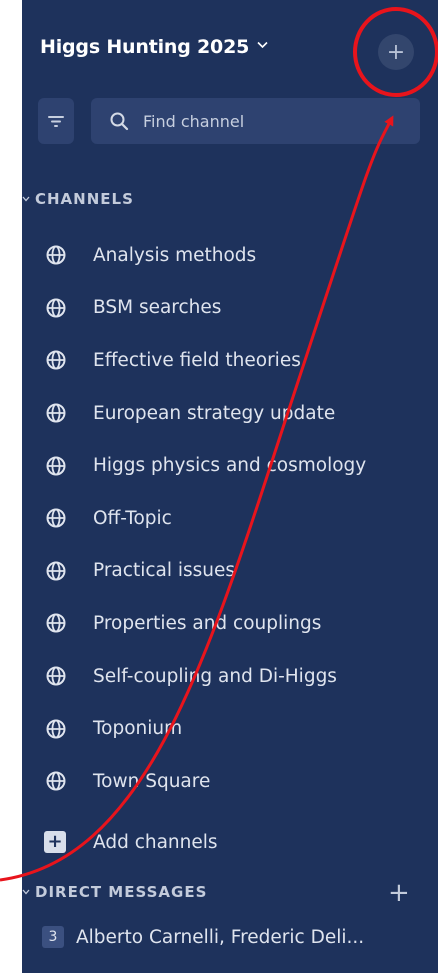 The height and width of the screenshot is (973, 438). Describe the element at coordinates (230, 308) in the screenshot. I see `channel-item: BSM searches` at that location.